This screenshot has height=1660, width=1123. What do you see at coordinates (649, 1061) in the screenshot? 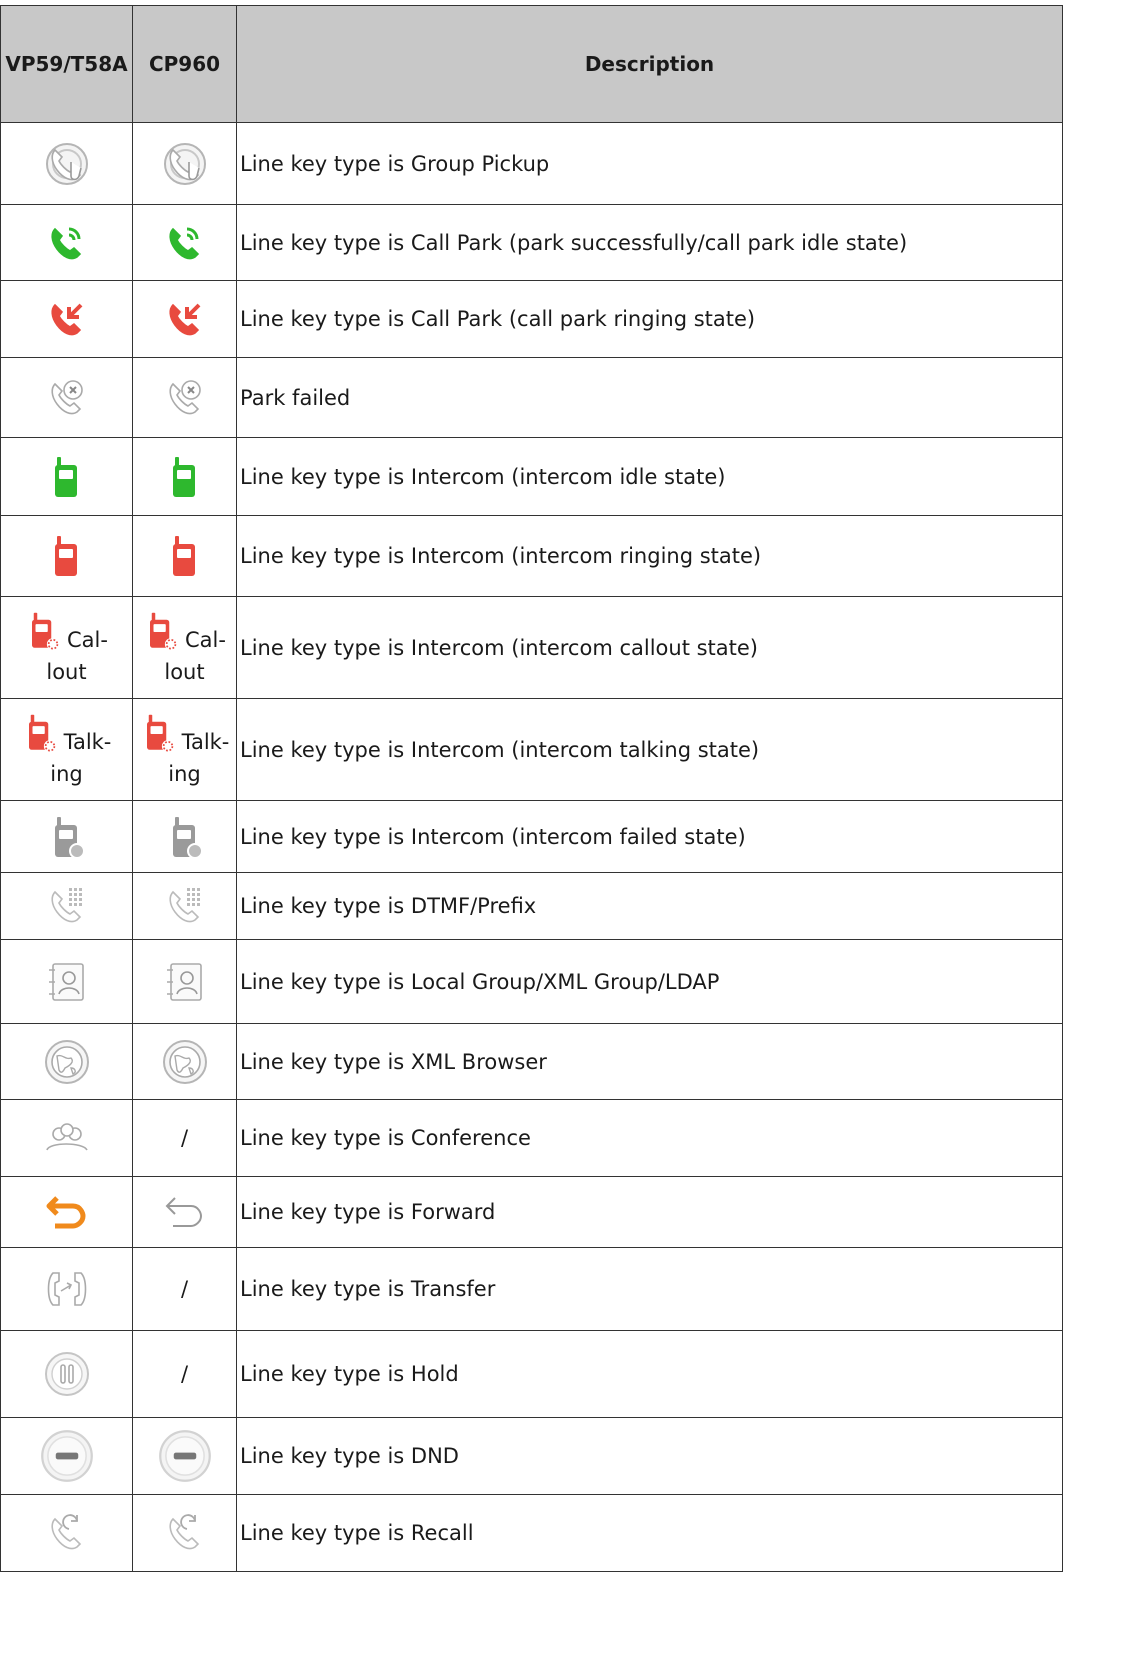
I see `description-cell: Line key type is XML Browser` at bounding box center [649, 1061].